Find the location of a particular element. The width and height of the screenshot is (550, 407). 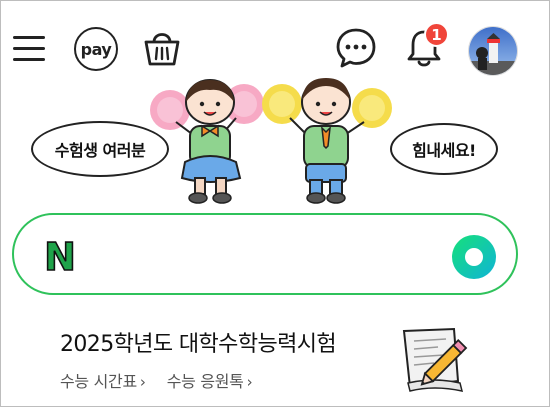

profile-avatar is located at coordinates (493, 51).